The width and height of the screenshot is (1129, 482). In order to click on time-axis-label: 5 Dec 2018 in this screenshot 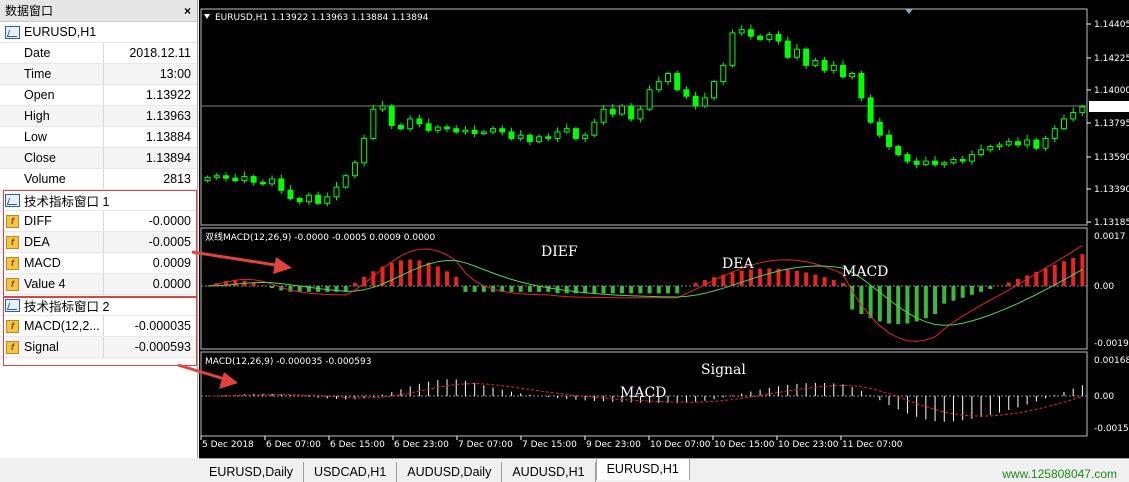, I will do `click(228, 445)`.